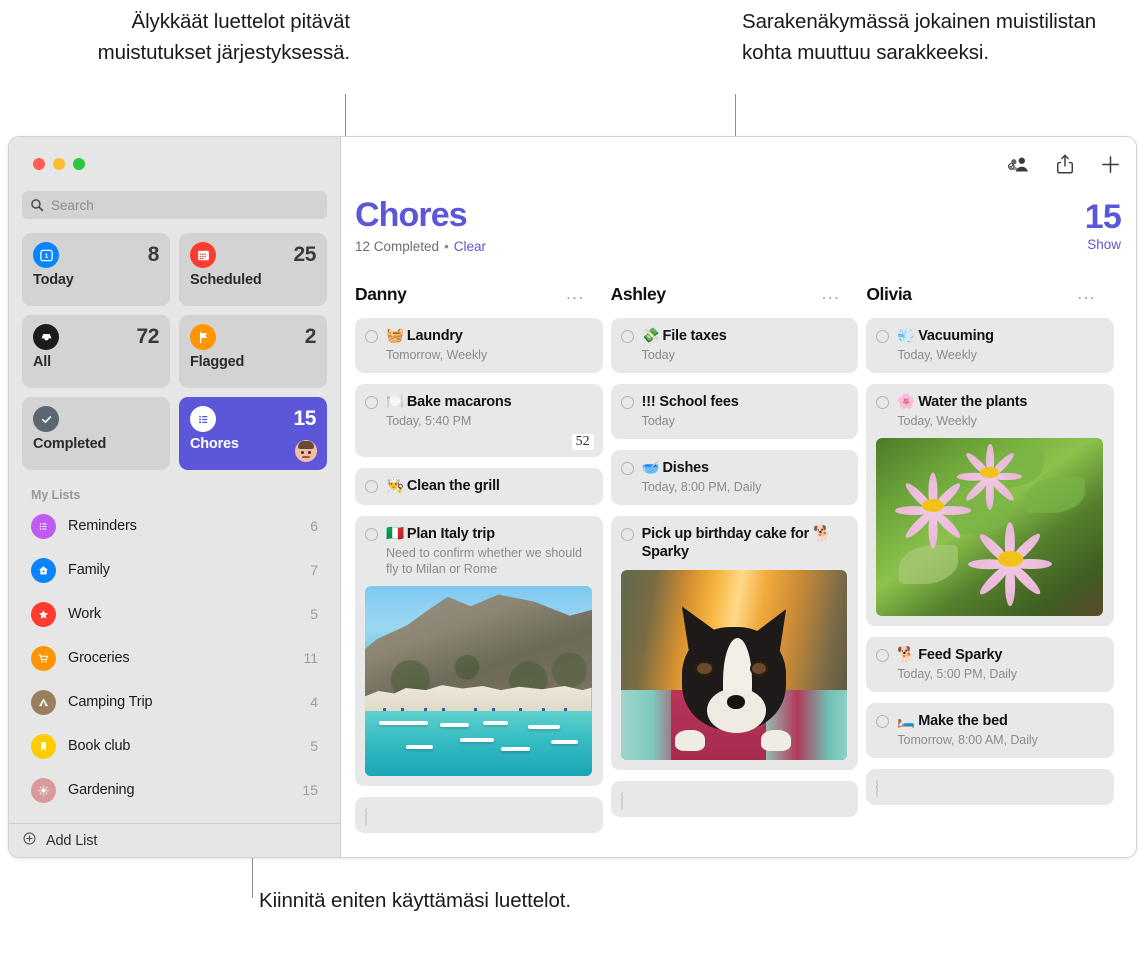  I want to click on reminder-title: 🐕 Feed Sparky, so click(950, 655).